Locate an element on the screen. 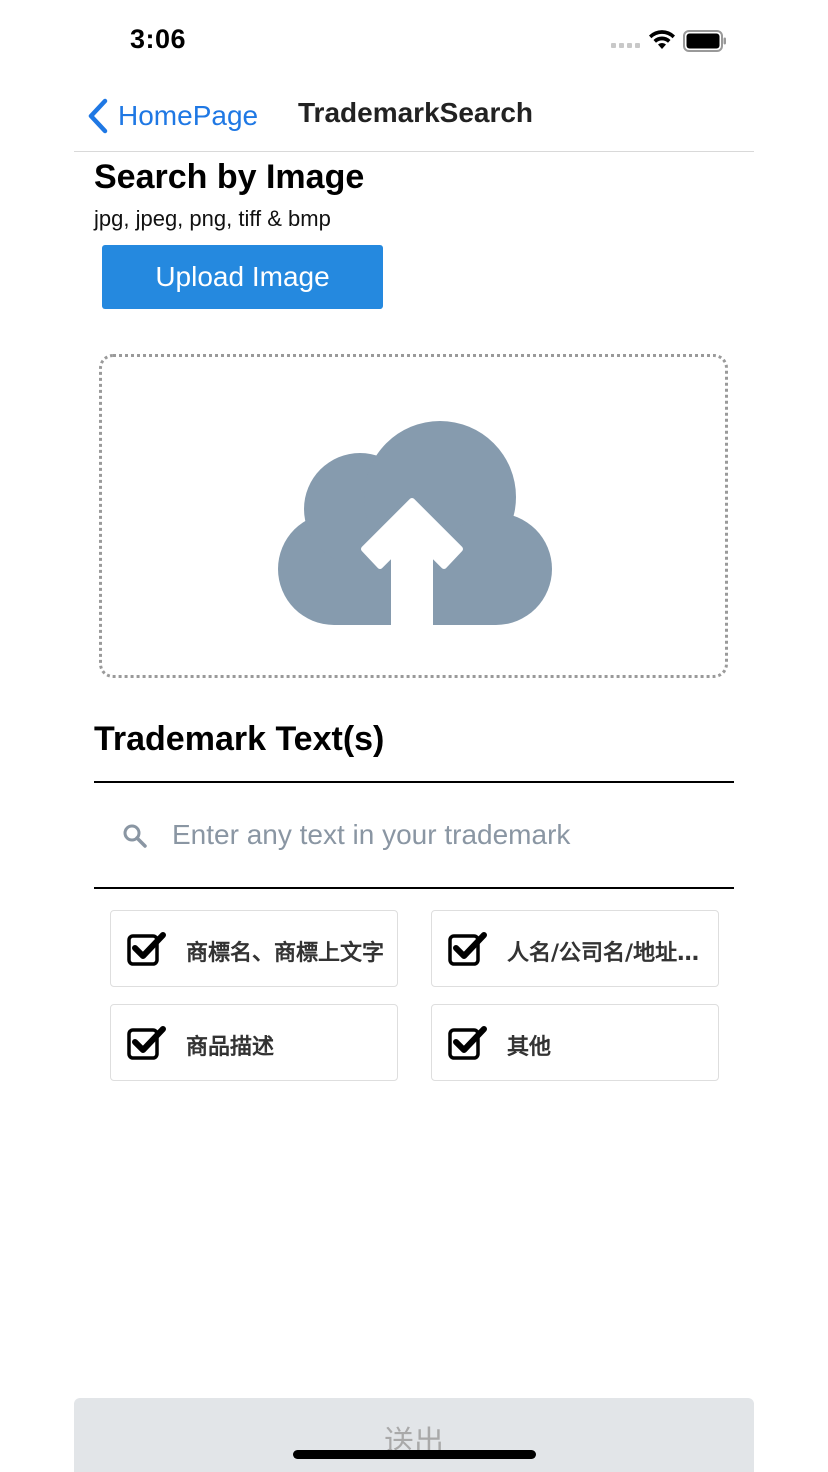 The height and width of the screenshot is (1472, 828). search-box is located at coordinates (414, 835).